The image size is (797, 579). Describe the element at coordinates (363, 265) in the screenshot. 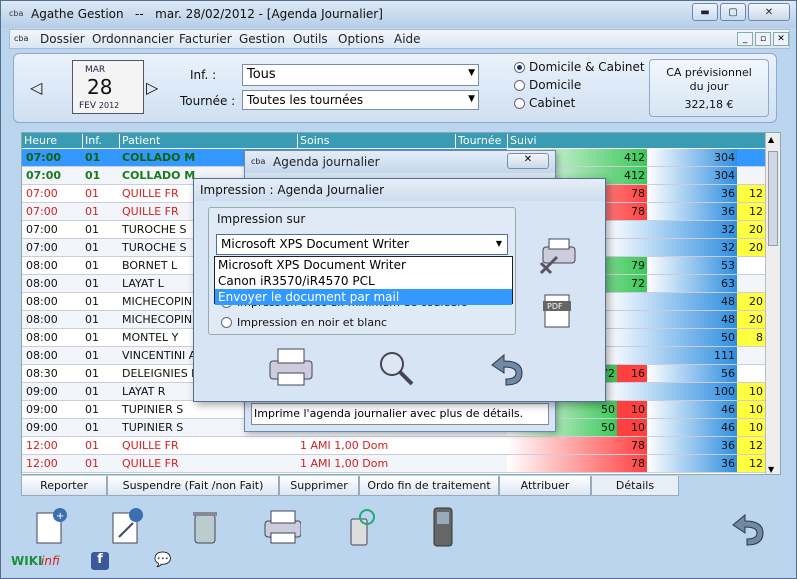

I see `printer-option: Microsoft XPS Document Writer` at that location.